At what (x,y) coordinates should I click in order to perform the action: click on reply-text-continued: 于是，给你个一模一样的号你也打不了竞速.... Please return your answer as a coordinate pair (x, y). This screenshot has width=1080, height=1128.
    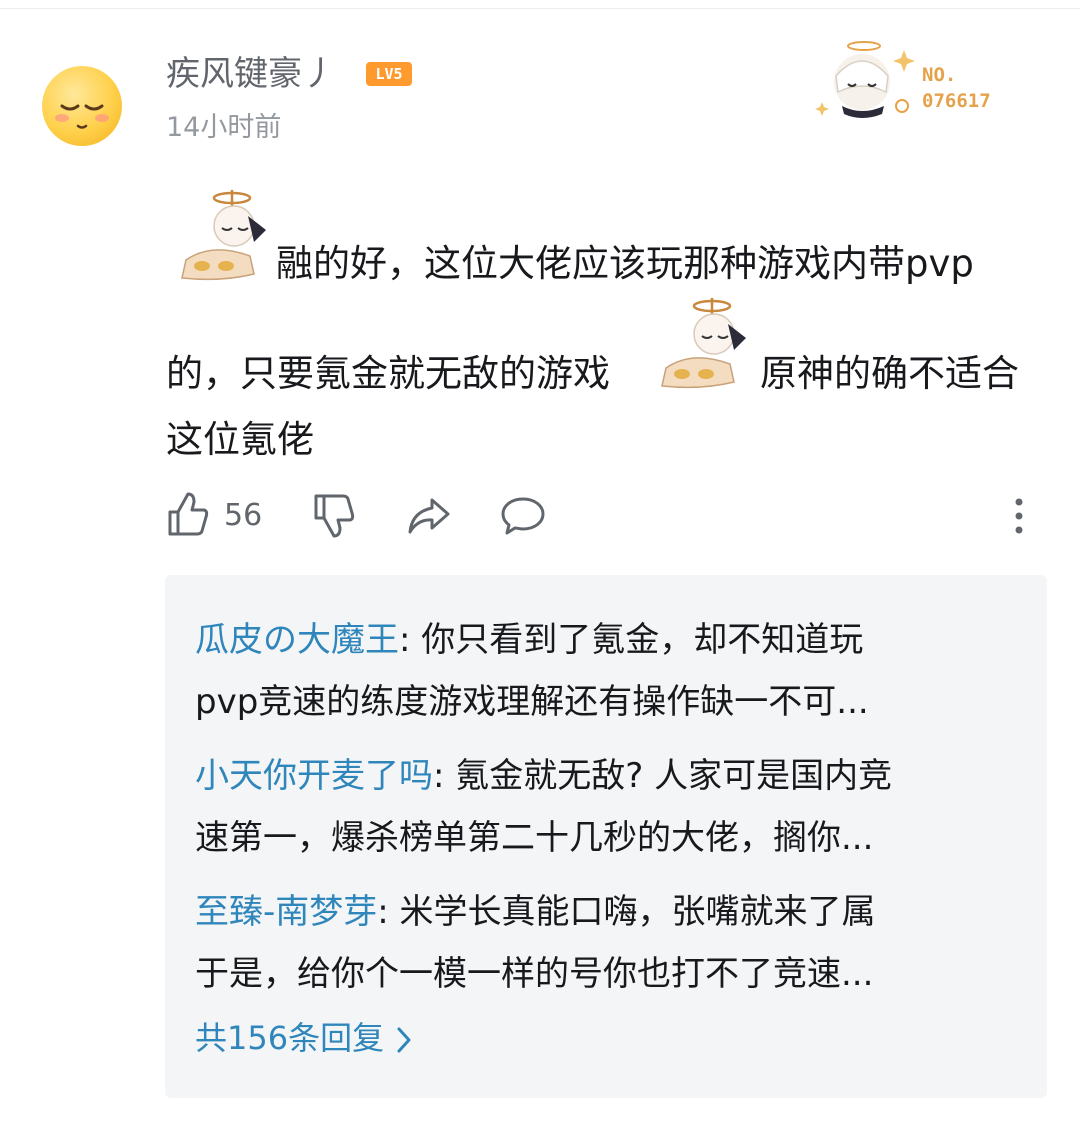
    Looking at the image, I should click on (534, 974).